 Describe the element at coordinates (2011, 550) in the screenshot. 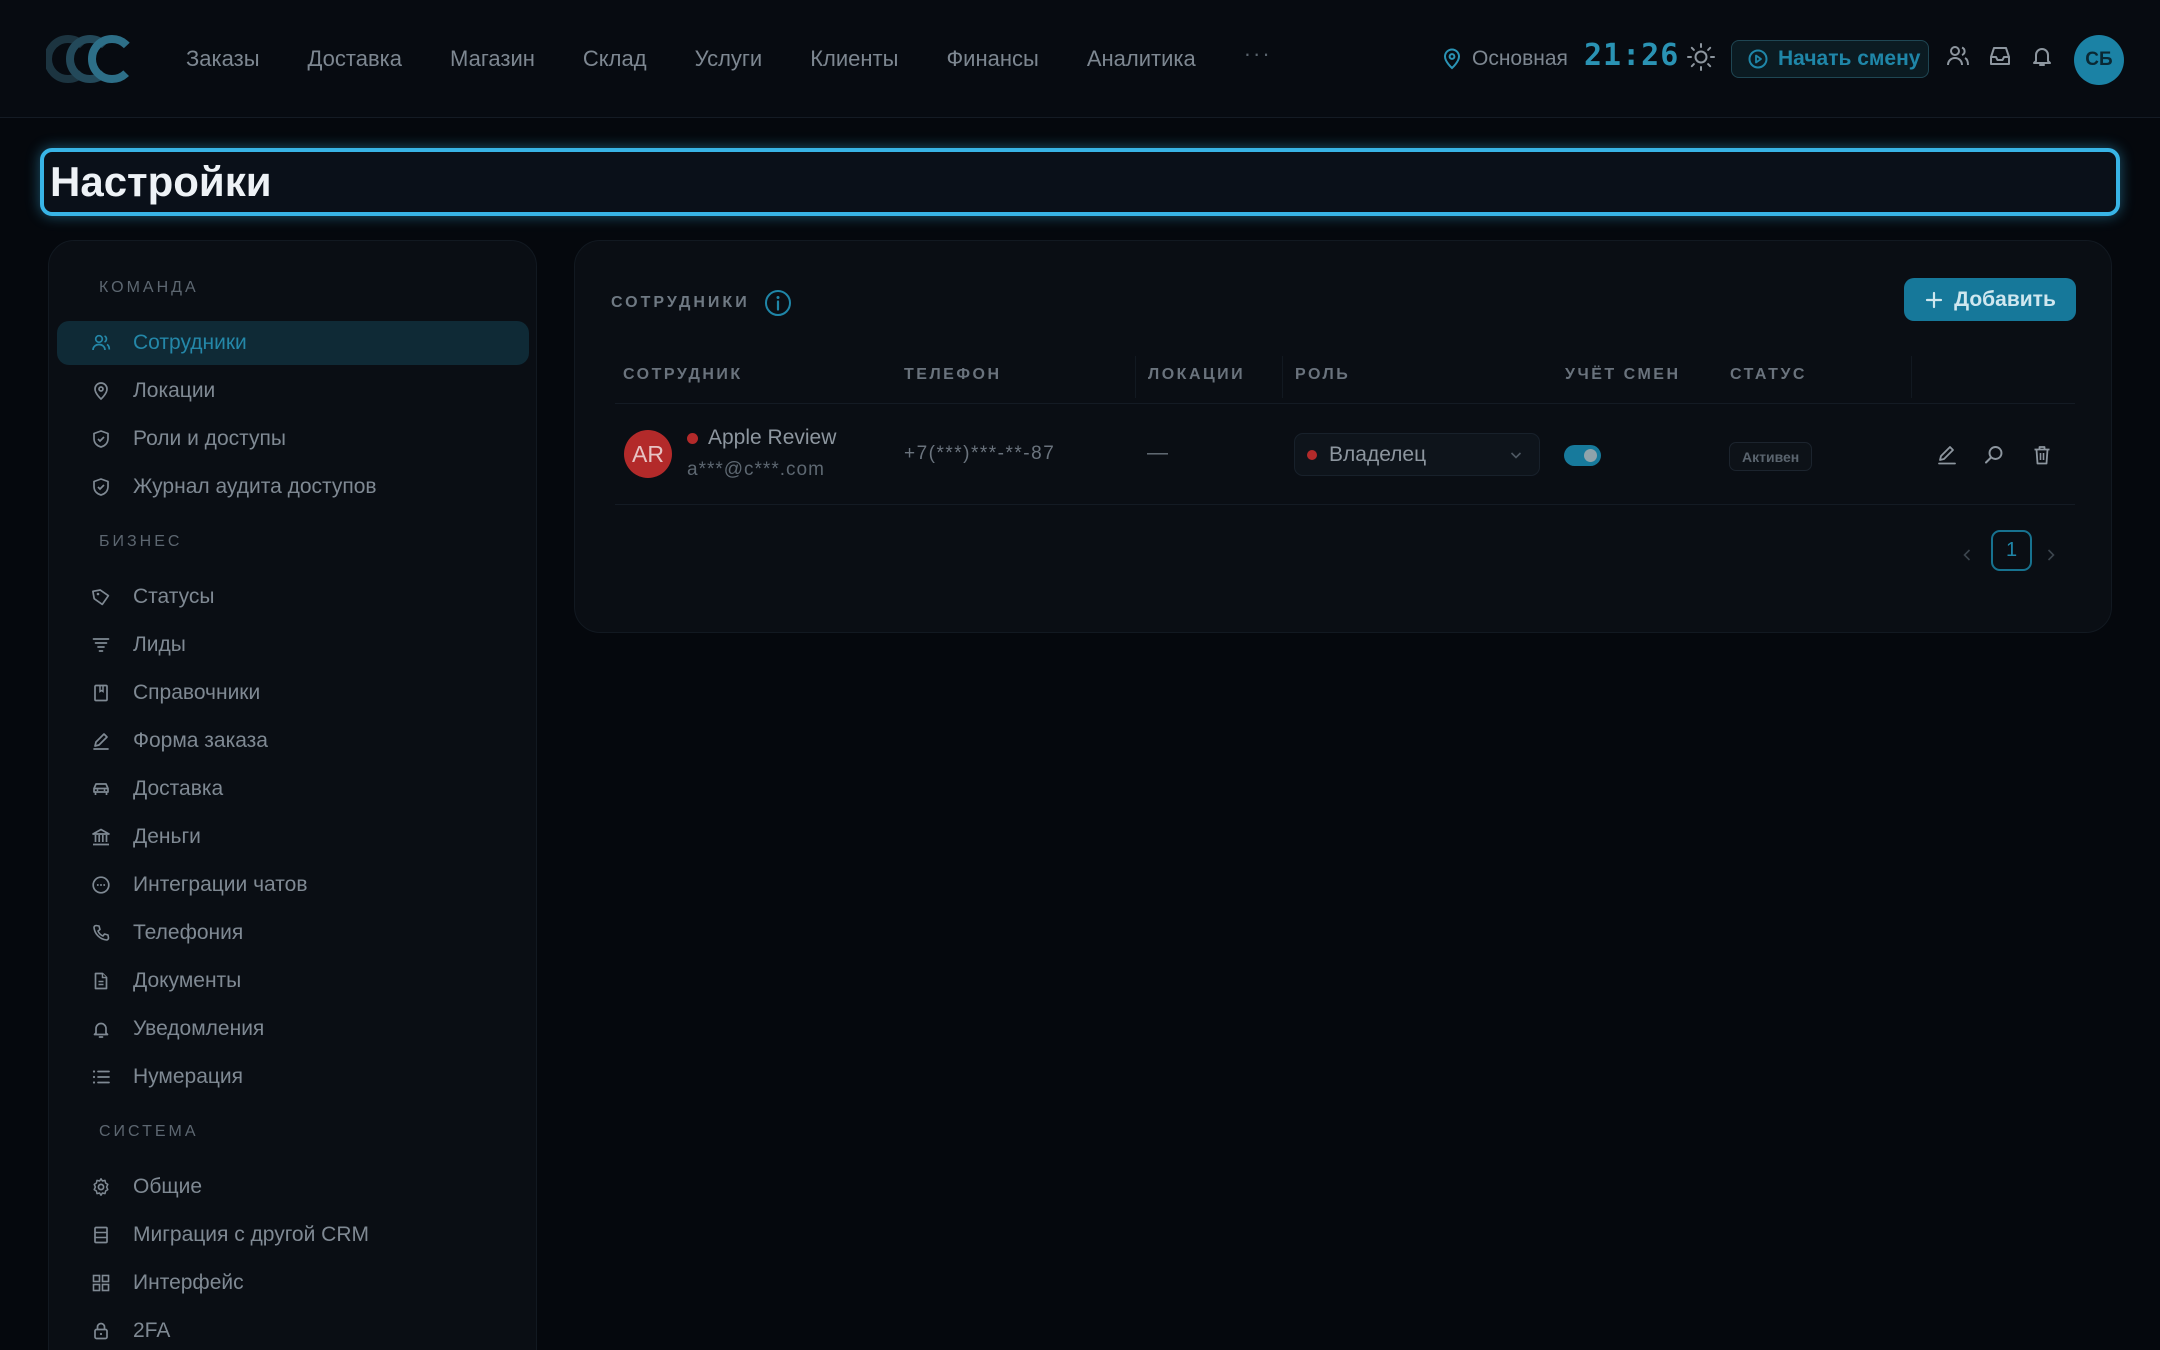

I see `pagination-page: 1` at that location.